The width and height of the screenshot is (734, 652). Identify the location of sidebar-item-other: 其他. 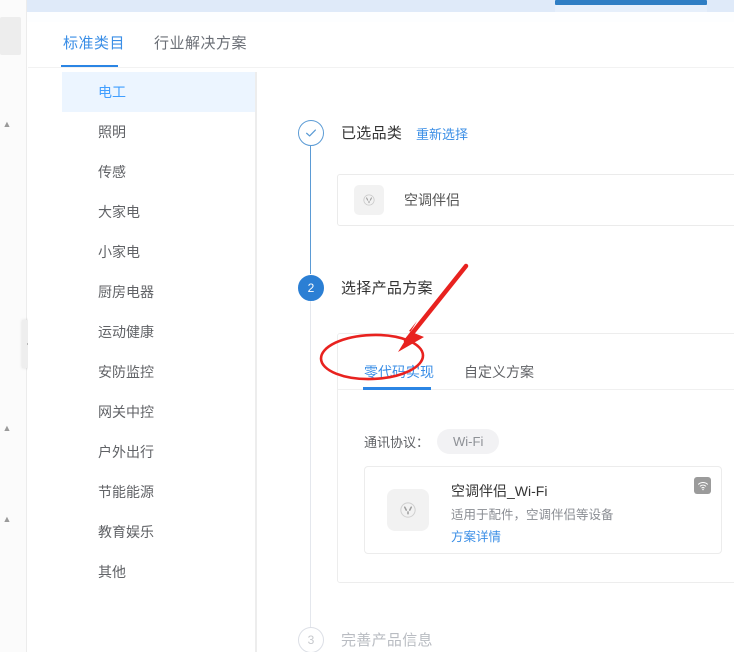
(158, 572).